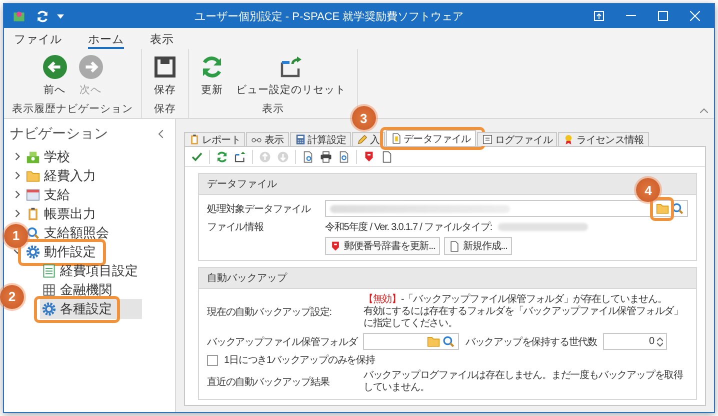  Describe the element at coordinates (165, 109) in the screenshot. I see `ribbon-group-label: 保存` at that location.